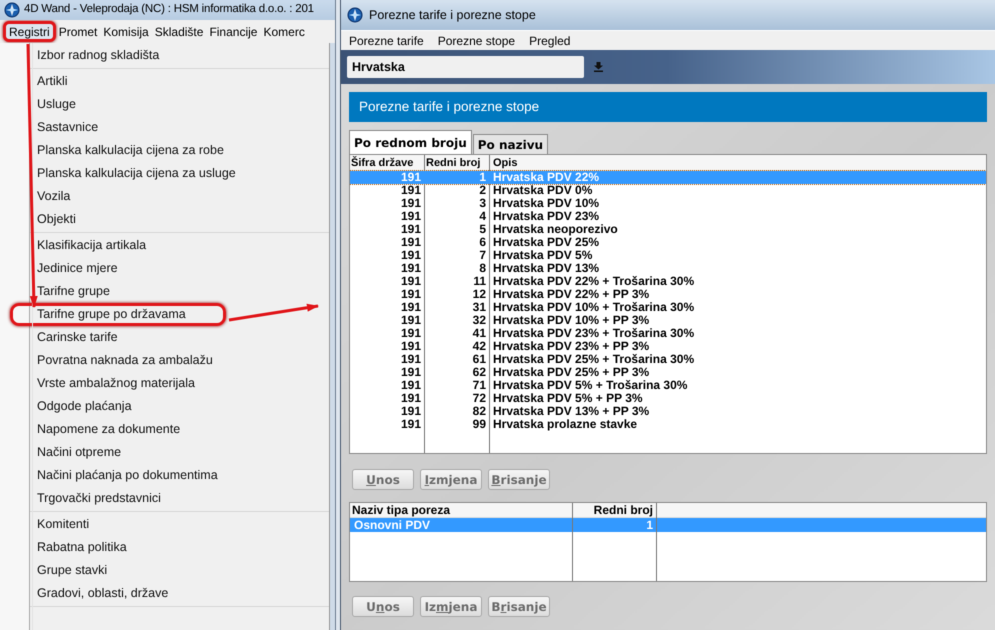 Image resolution: width=995 pixels, height=630 pixels. Describe the element at coordinates (479, 281) in the screenshot. I see `table-cell-text: 11` at that location.